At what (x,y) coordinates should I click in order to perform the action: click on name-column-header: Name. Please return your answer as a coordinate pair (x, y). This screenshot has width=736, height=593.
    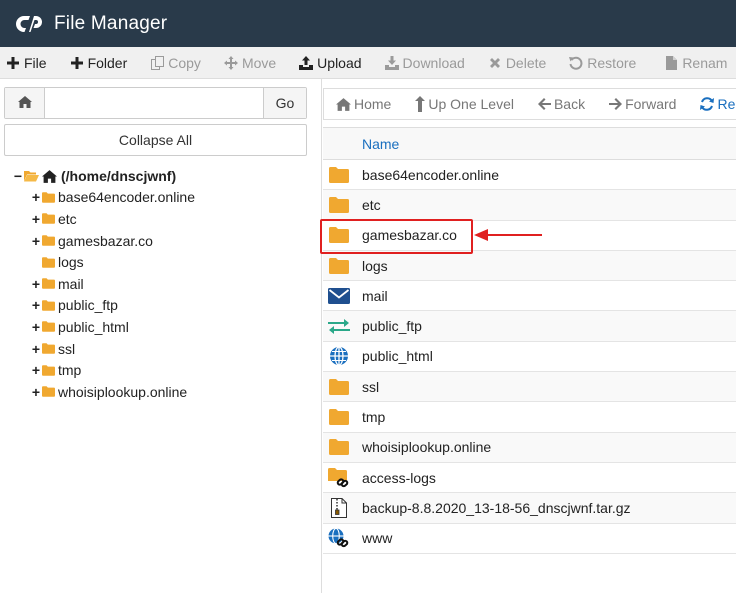
    Looking at the image, I should click on (380, 144).